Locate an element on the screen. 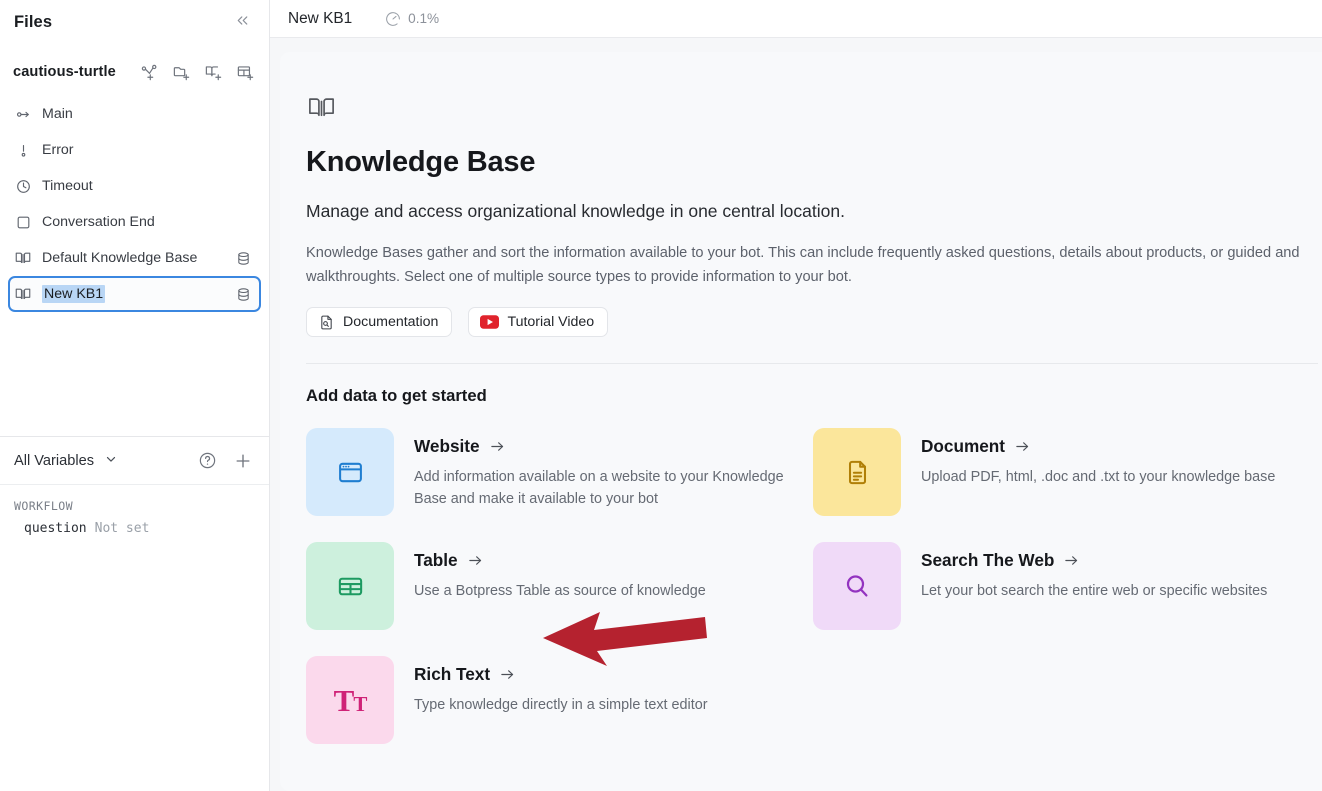 The height and width of the screenshot is (791, 1322). sidebar-item-timeout: Timeout is located at coordinates (134, 186).